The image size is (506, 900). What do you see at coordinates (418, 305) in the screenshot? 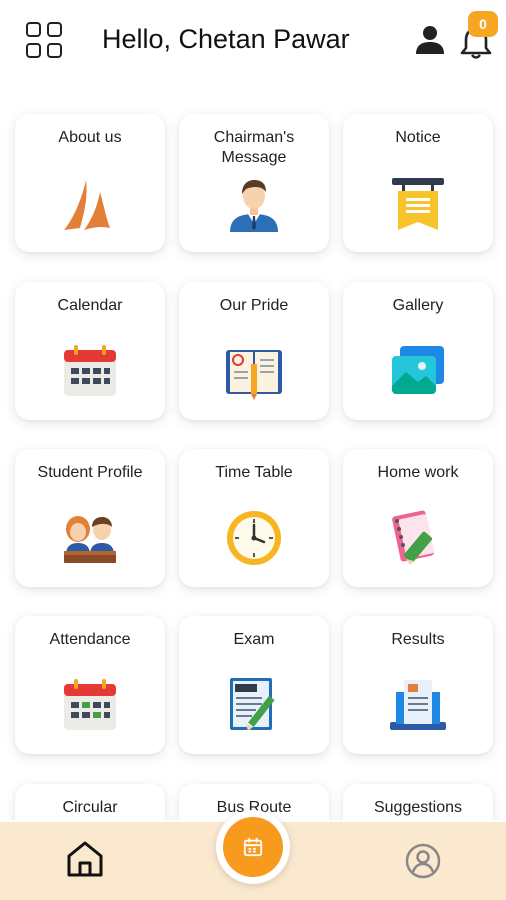
I see `tile-label: Gallery` at bounding box center [418, 305].